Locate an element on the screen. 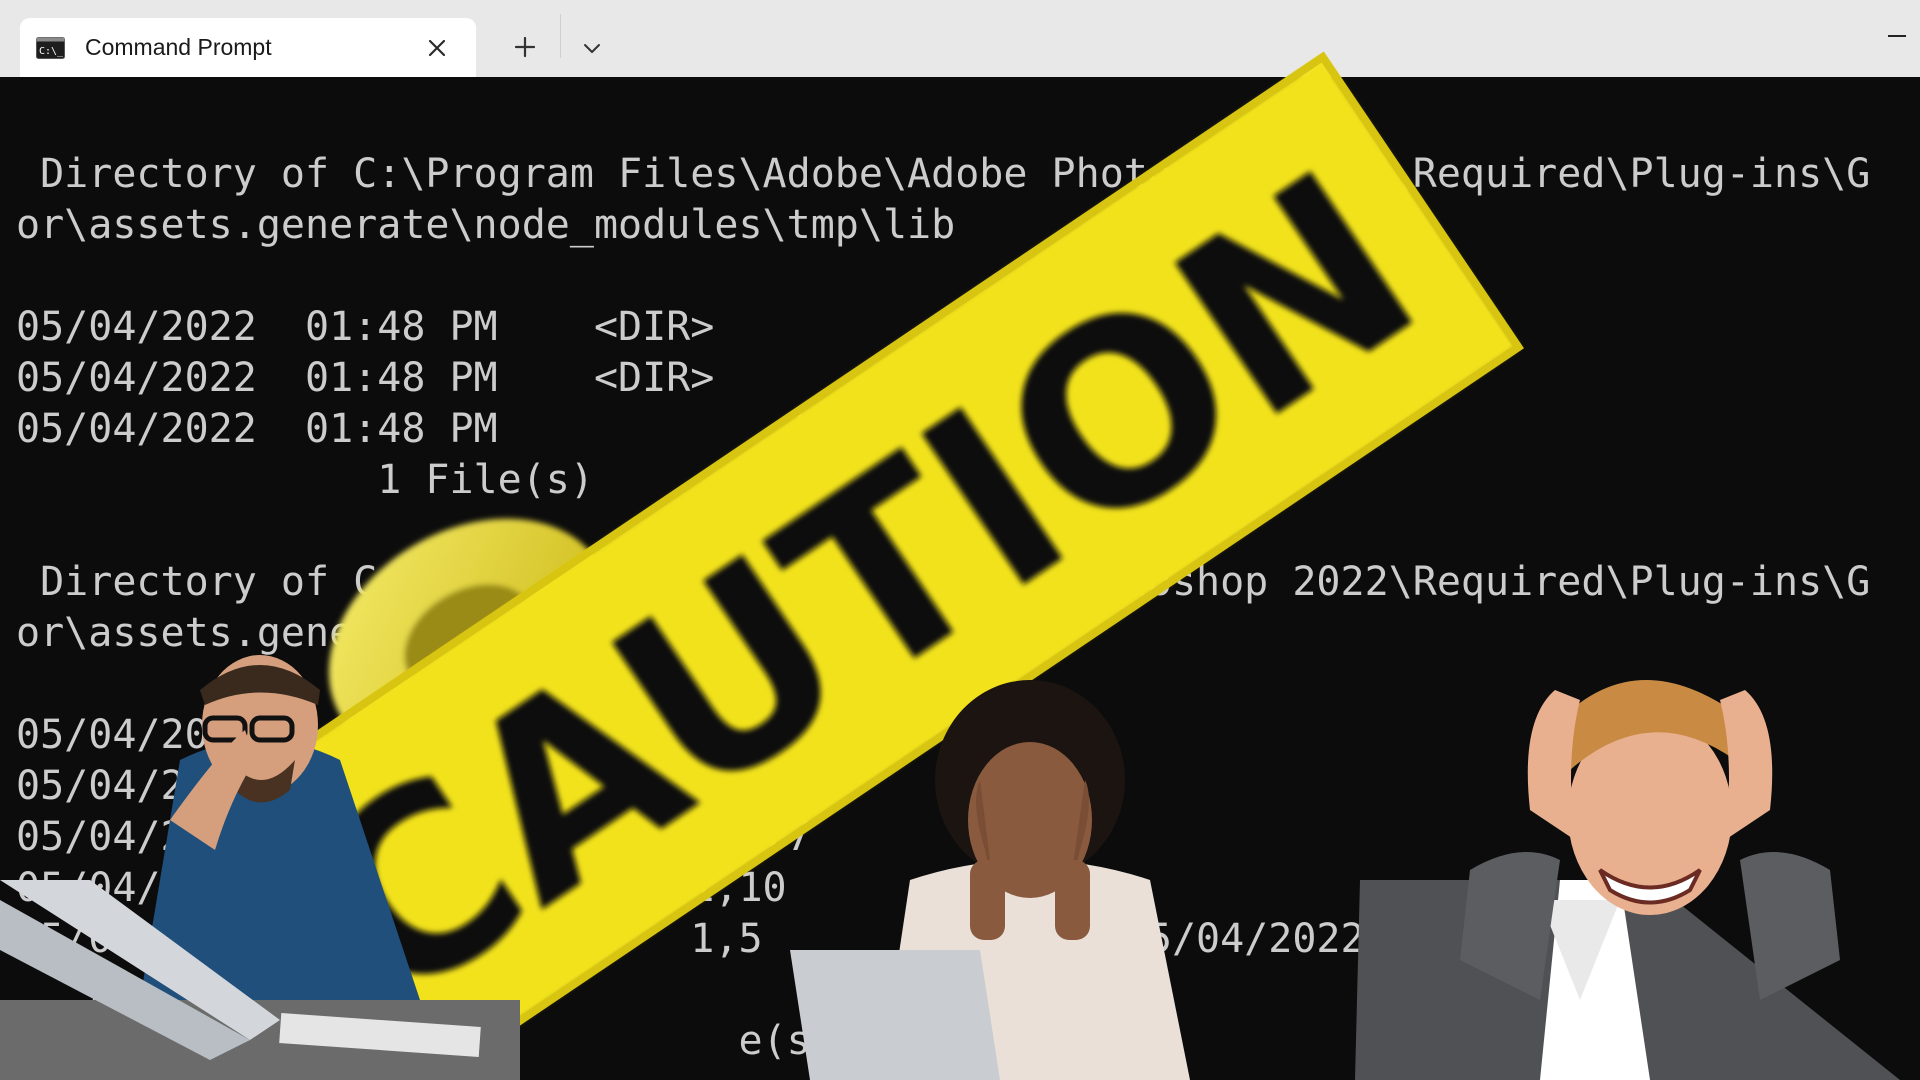 The width and height of the screenshot is (1920, 1080). stressed-man-image is located at coordinates (260, 867).